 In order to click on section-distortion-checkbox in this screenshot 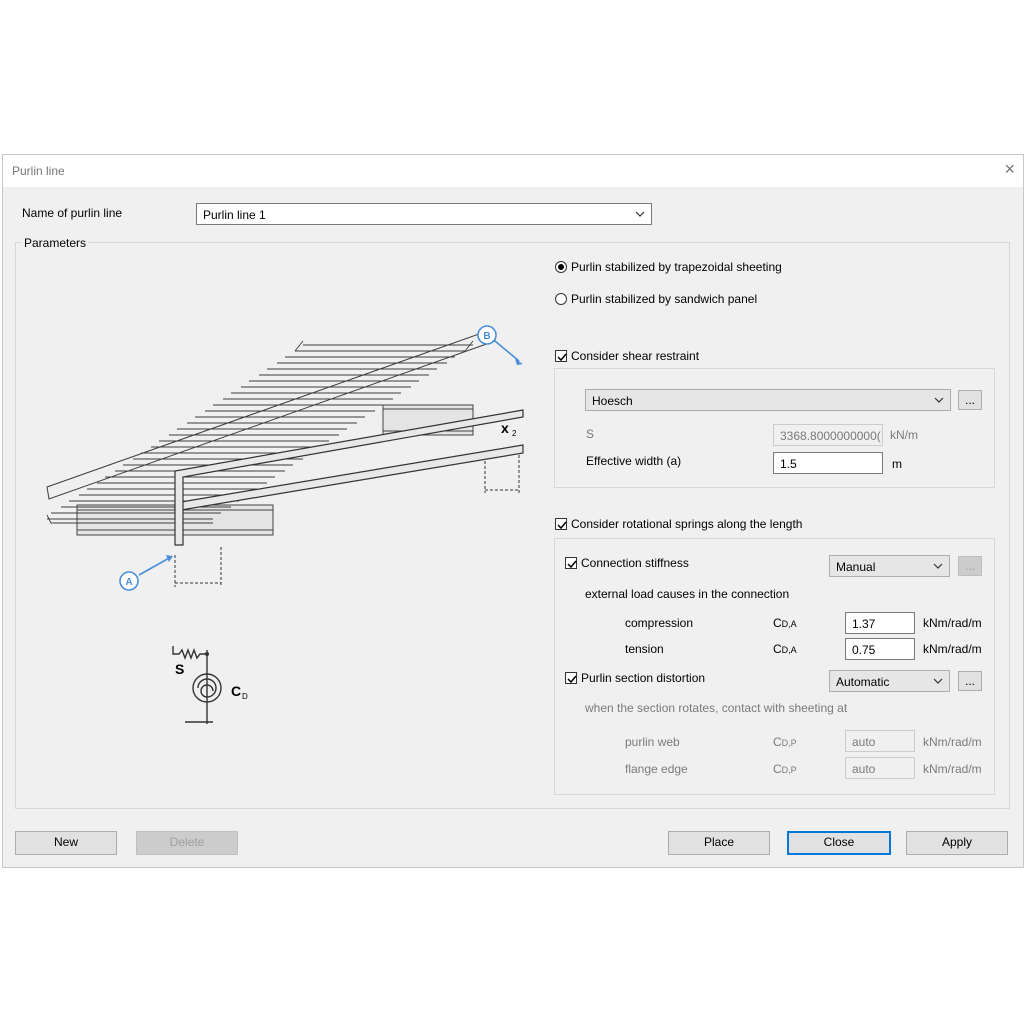, I will do `click(571, 678)`.